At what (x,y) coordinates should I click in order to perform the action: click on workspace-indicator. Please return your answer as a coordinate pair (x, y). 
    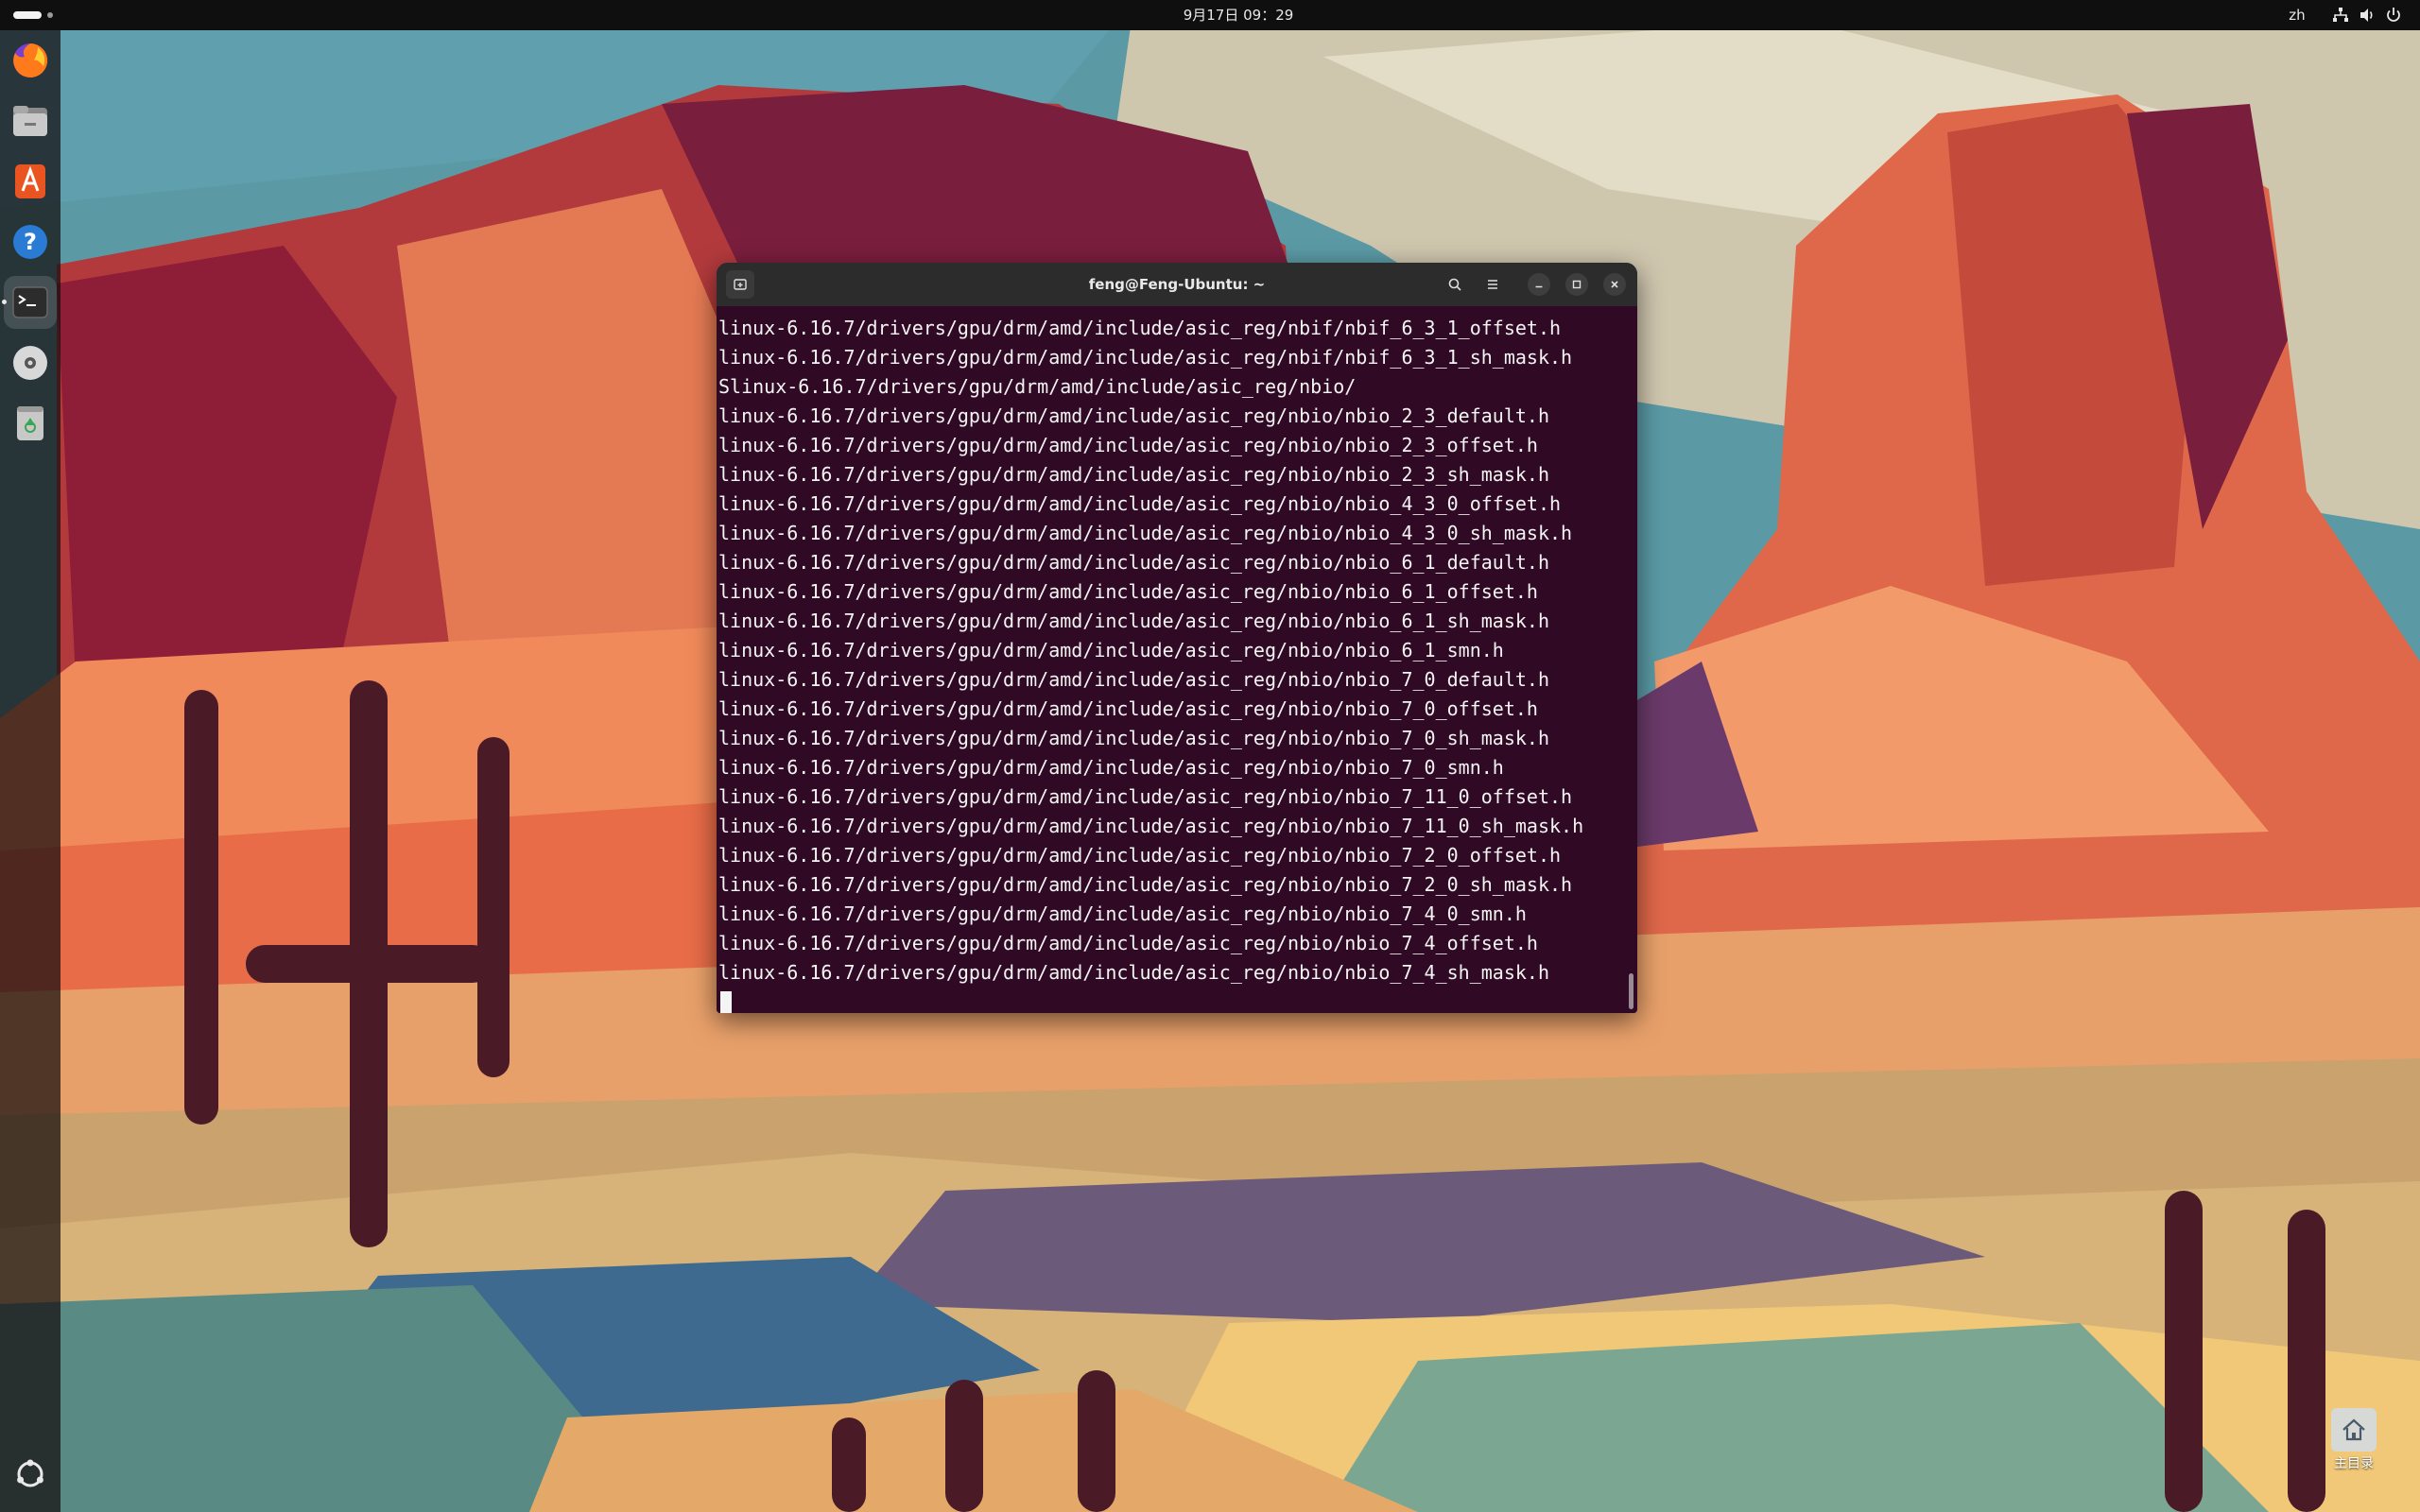
    Looking at the image, I should click on (28, 15).